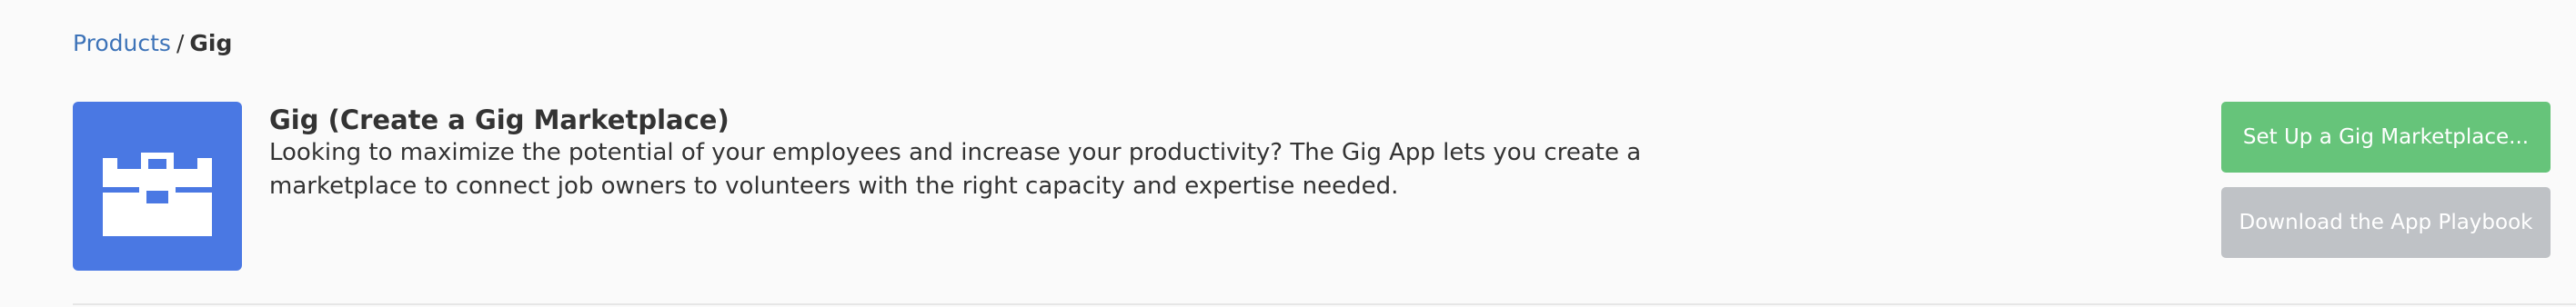  Describe the element at coordinates (499, 120) in the screenshot. I see `app-title: Gig (Create a Gig Marketplace)` at that location.